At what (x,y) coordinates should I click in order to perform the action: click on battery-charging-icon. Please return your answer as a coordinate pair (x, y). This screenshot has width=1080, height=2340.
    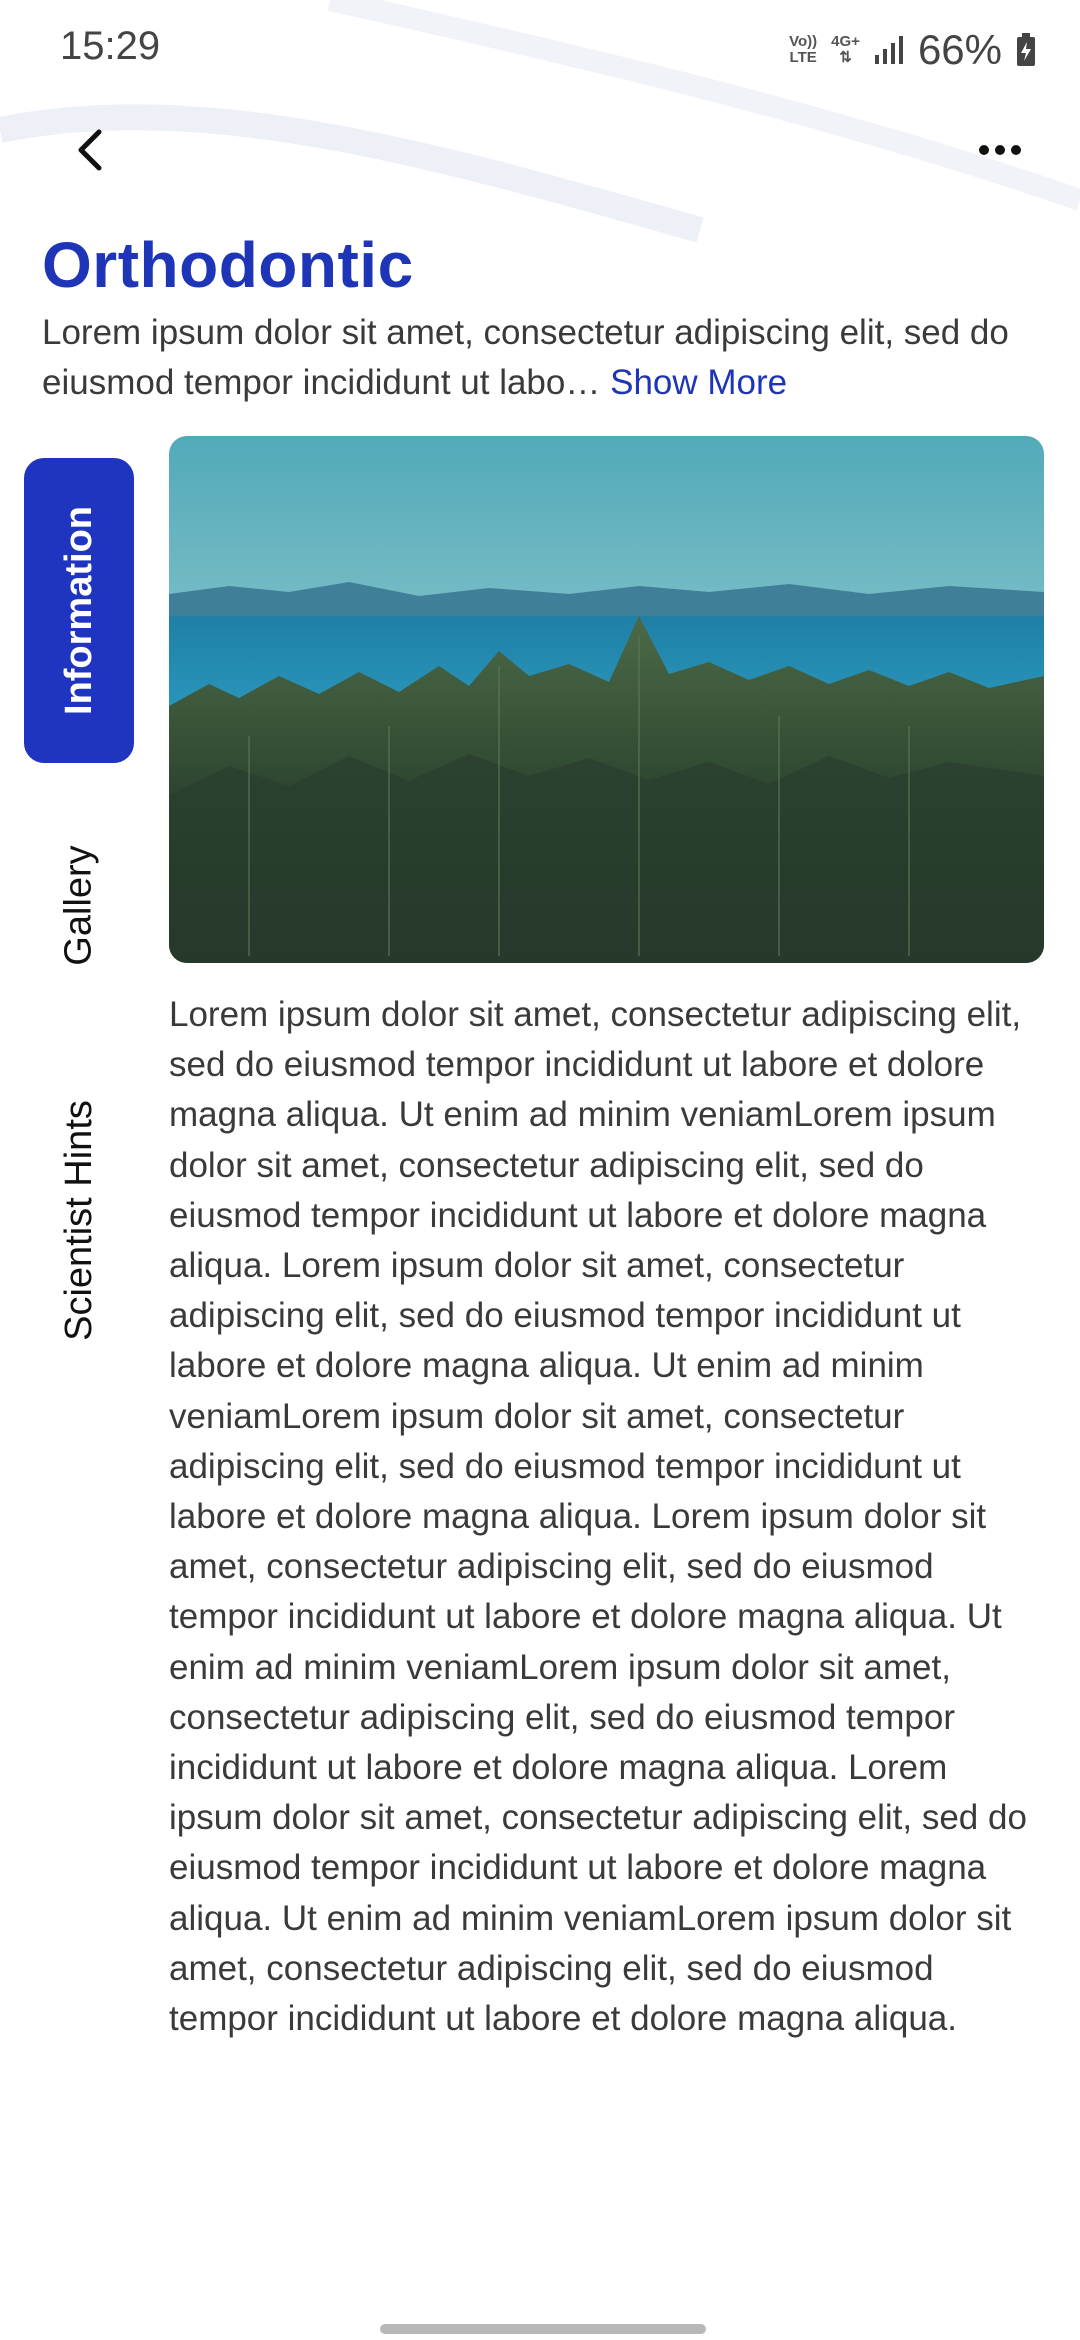
    Looking at the image, I should click on (1026, 49).